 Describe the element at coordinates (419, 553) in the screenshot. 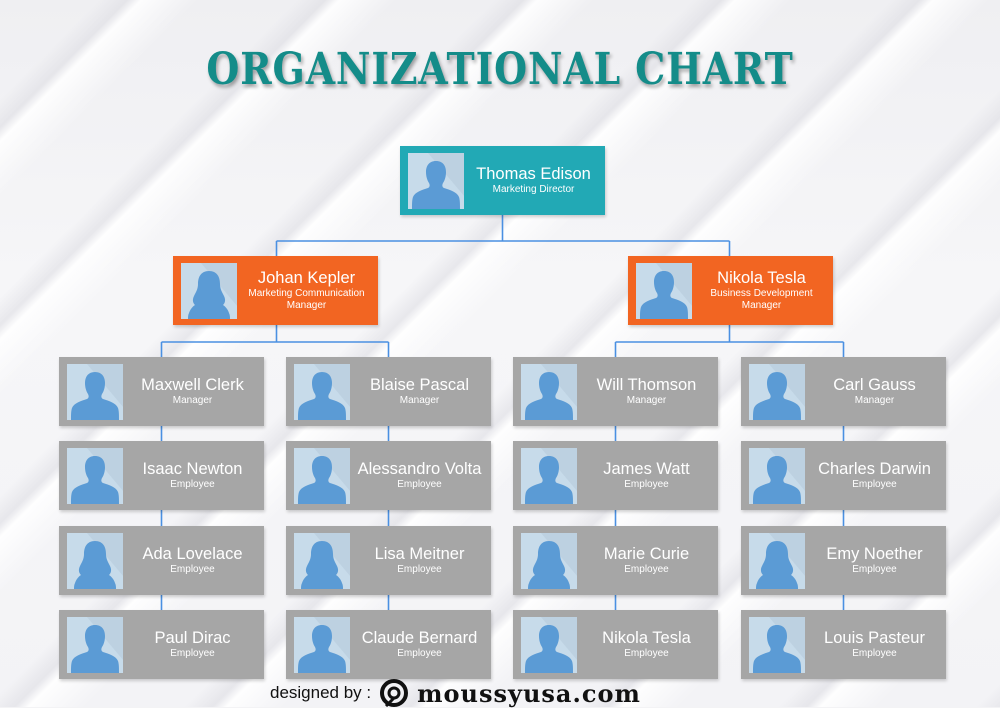

I see `person-name: Lisa Meitner` at that location.